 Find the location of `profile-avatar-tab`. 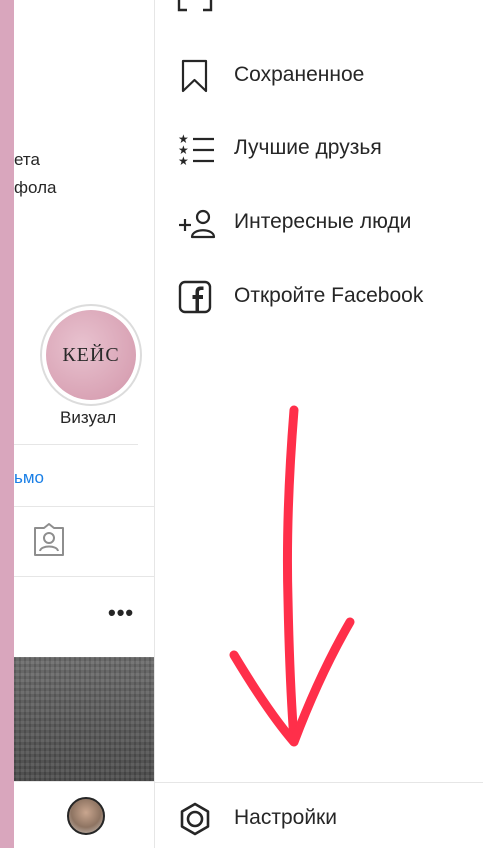

profile-avatar-tab is located at coordinates (86, 816).